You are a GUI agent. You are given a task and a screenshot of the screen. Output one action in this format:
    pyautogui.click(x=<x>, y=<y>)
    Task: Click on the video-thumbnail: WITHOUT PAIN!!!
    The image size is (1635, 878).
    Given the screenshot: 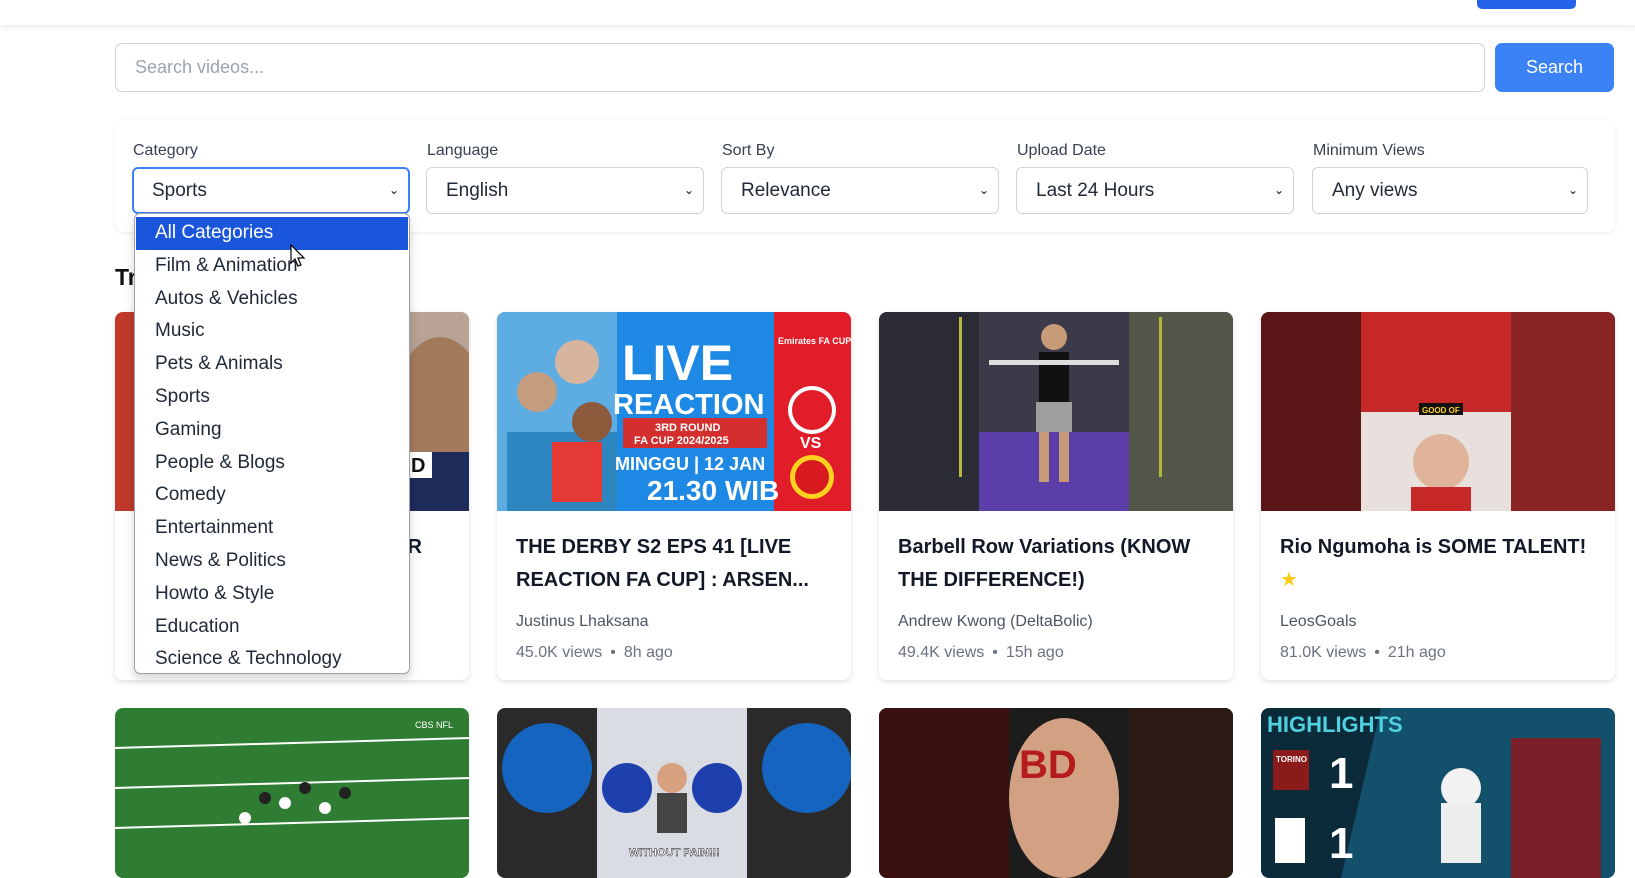 What is the action you would take?
    pyautogui.click(x=674, y=793)
    